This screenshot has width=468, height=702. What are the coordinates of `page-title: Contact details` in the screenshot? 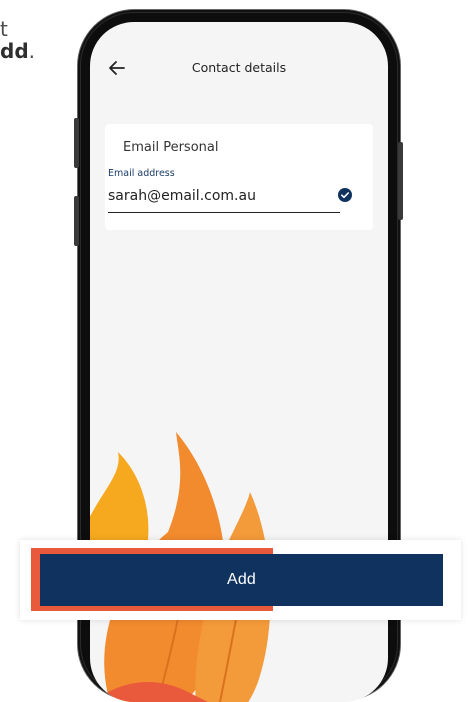 It's located at (239, 67).